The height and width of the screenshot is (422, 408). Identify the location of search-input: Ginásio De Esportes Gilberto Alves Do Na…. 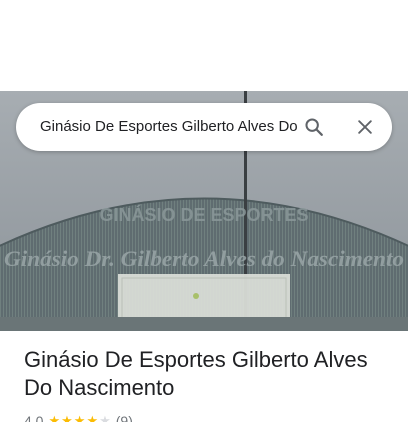
(171, 127).